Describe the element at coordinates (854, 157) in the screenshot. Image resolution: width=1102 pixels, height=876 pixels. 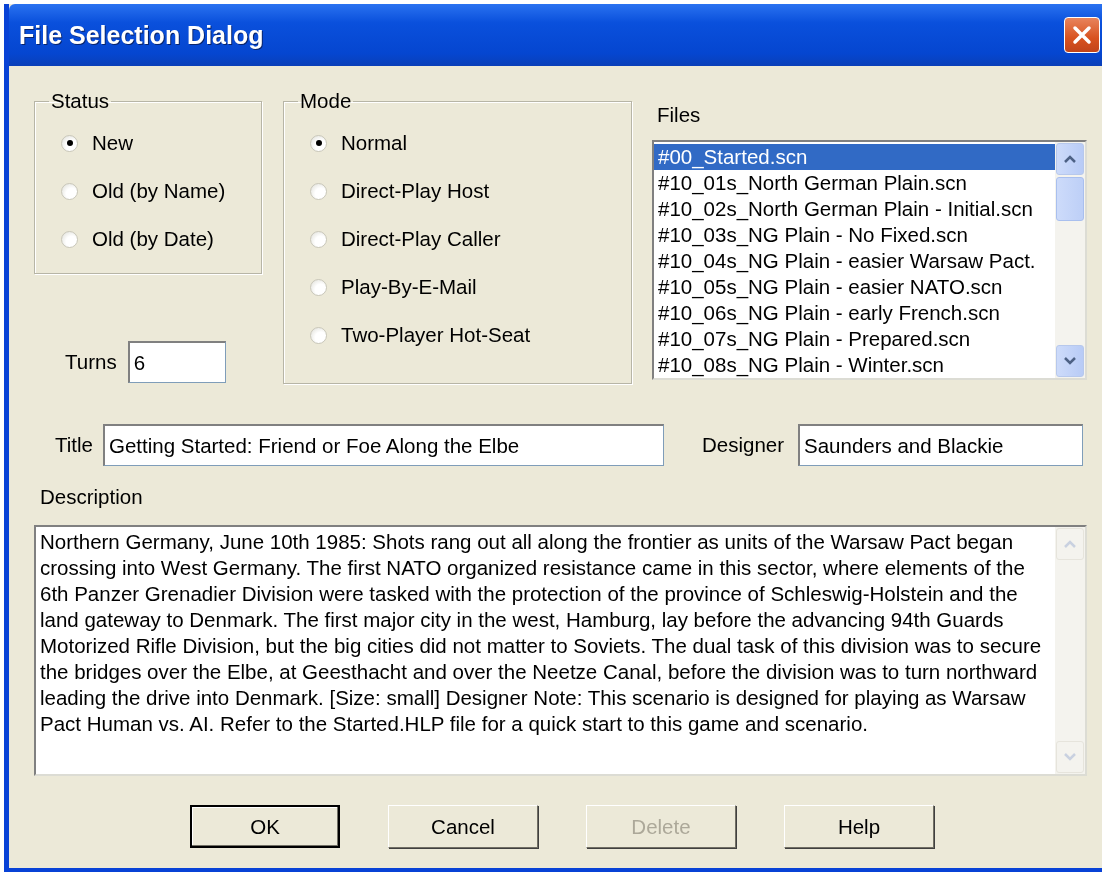
I see `file-item: #00_Started.scn` at that location.